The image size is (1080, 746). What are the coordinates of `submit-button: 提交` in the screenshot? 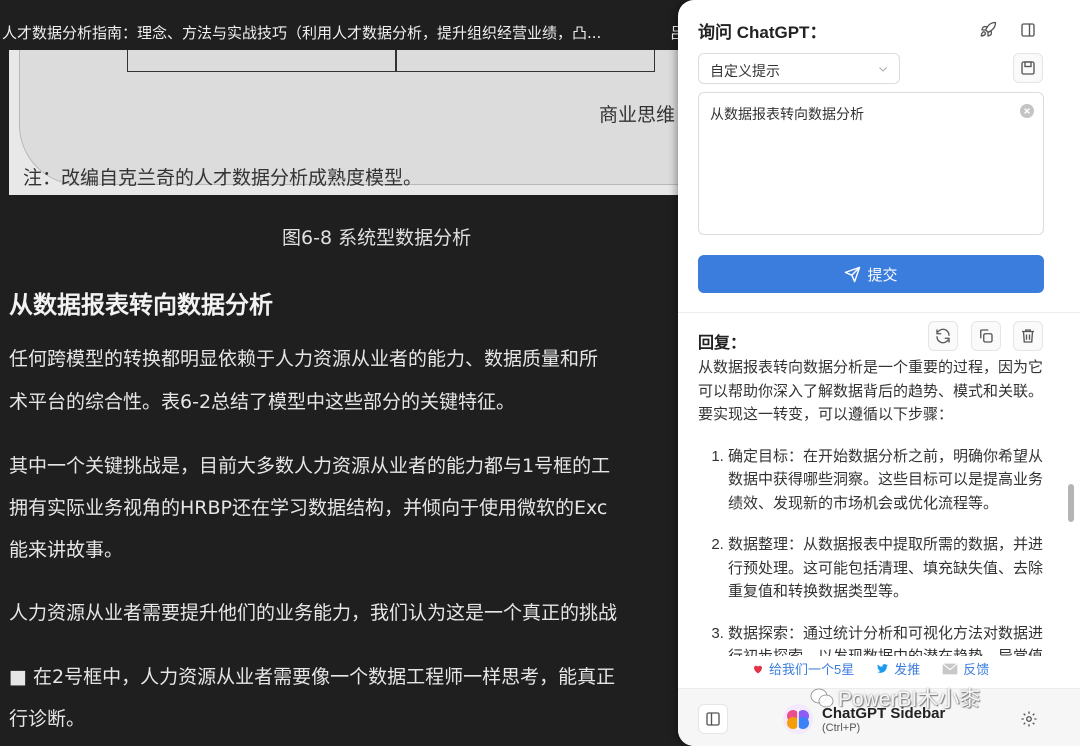 It's located at (871, 274).